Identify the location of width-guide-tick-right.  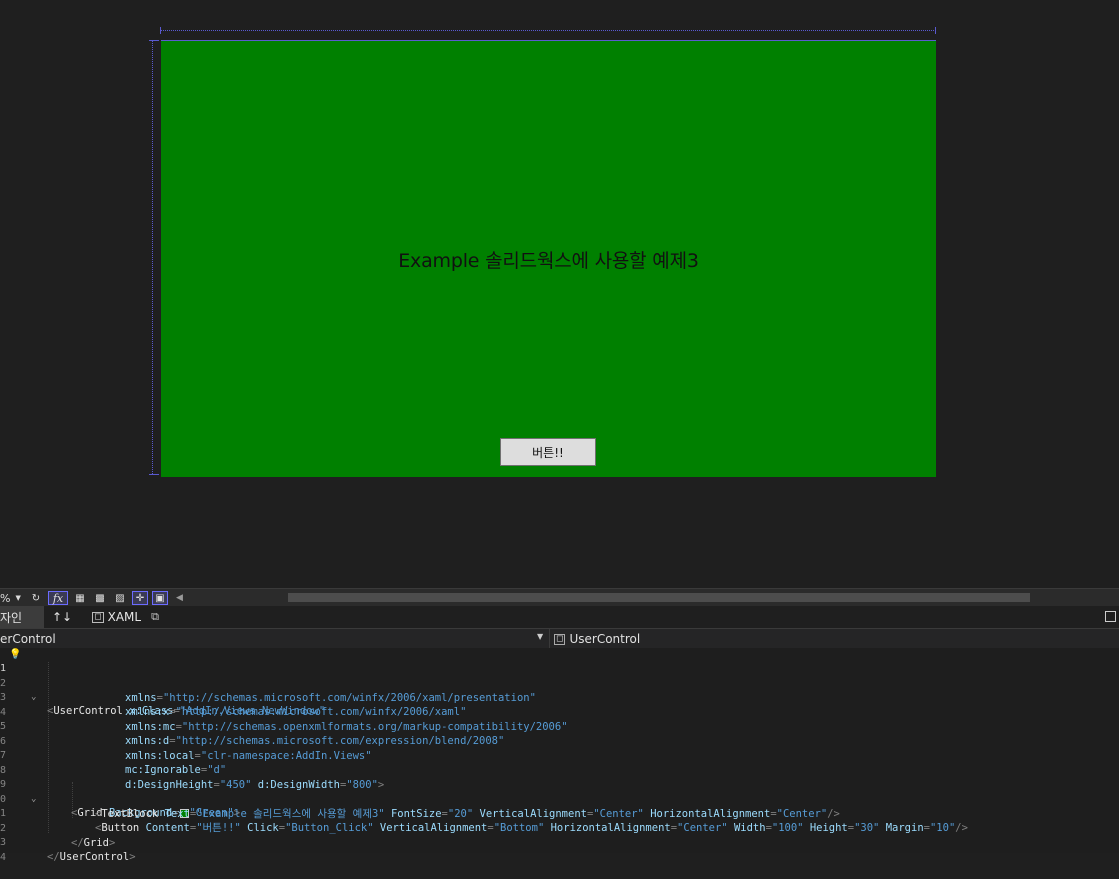
(935, 30).